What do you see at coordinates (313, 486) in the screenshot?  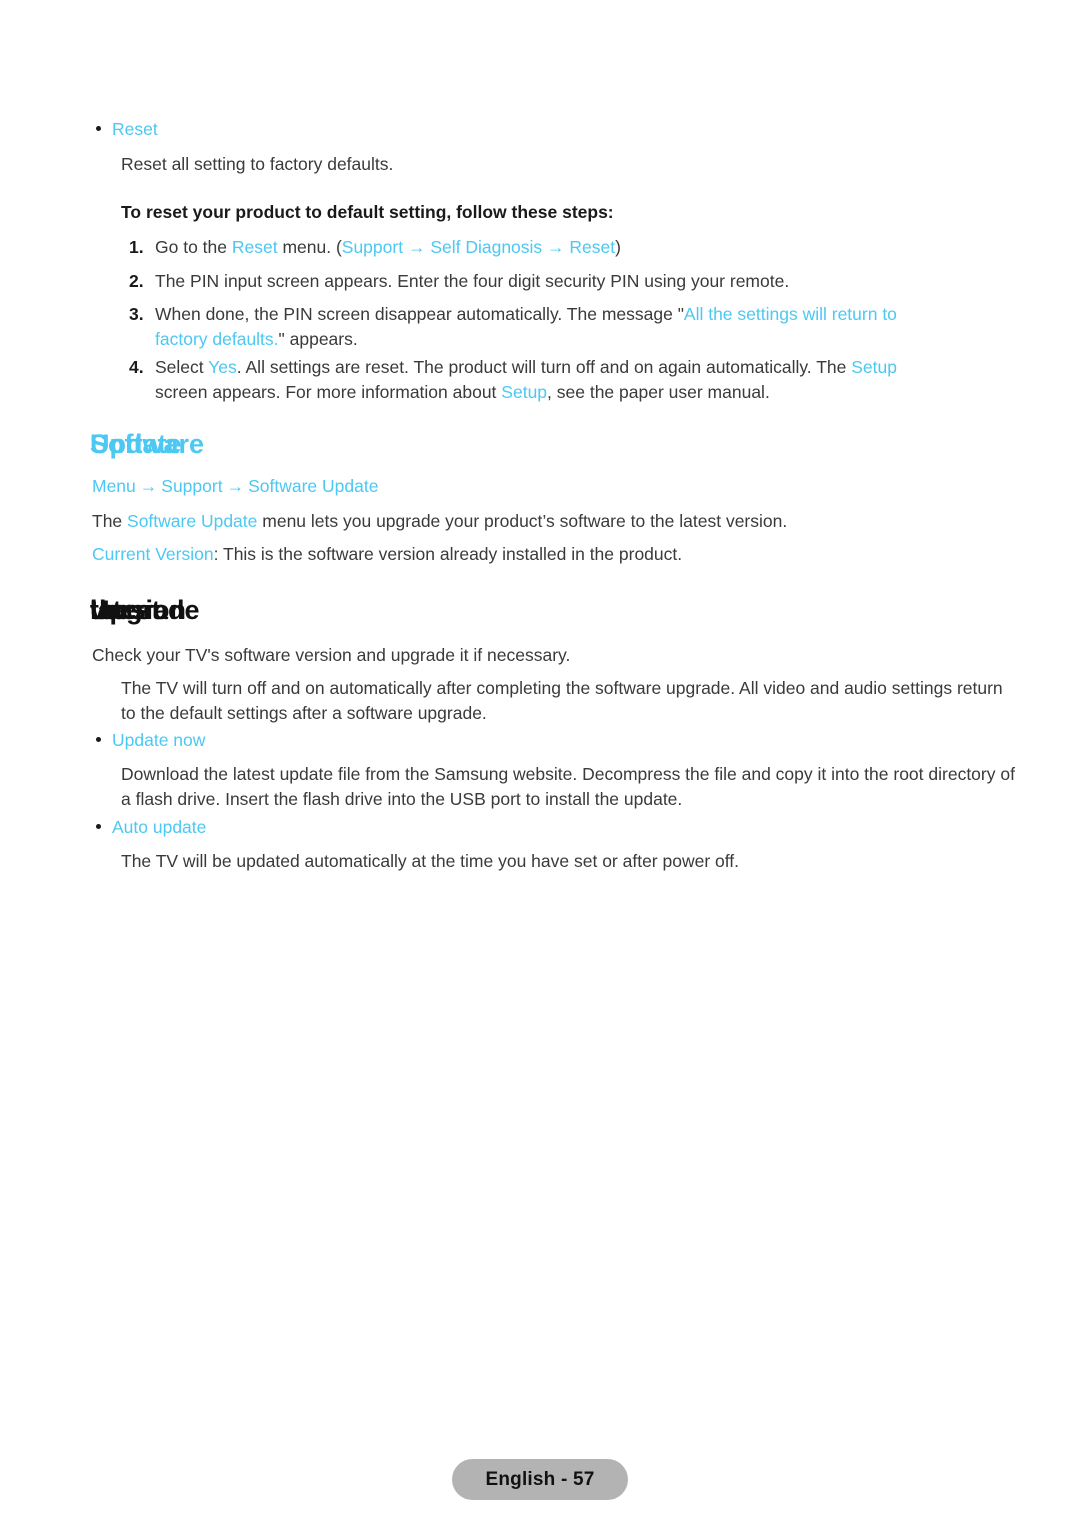 I see `breadcrumb-item: Software Update` at bounding box center [313, 486].